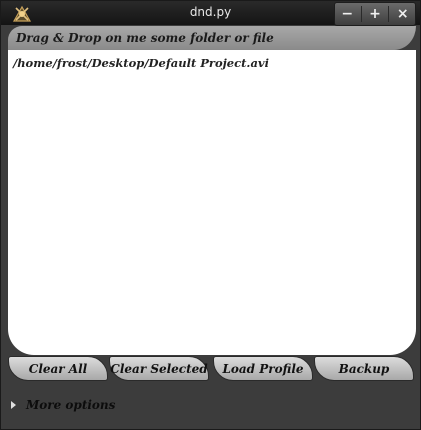 Image resolution: width=421 pixels, height=430 pixels. What do you see at coordinates (364, 368) in the screenshot?
I see `backup-button: Backup` at bounding box center [364, 368].